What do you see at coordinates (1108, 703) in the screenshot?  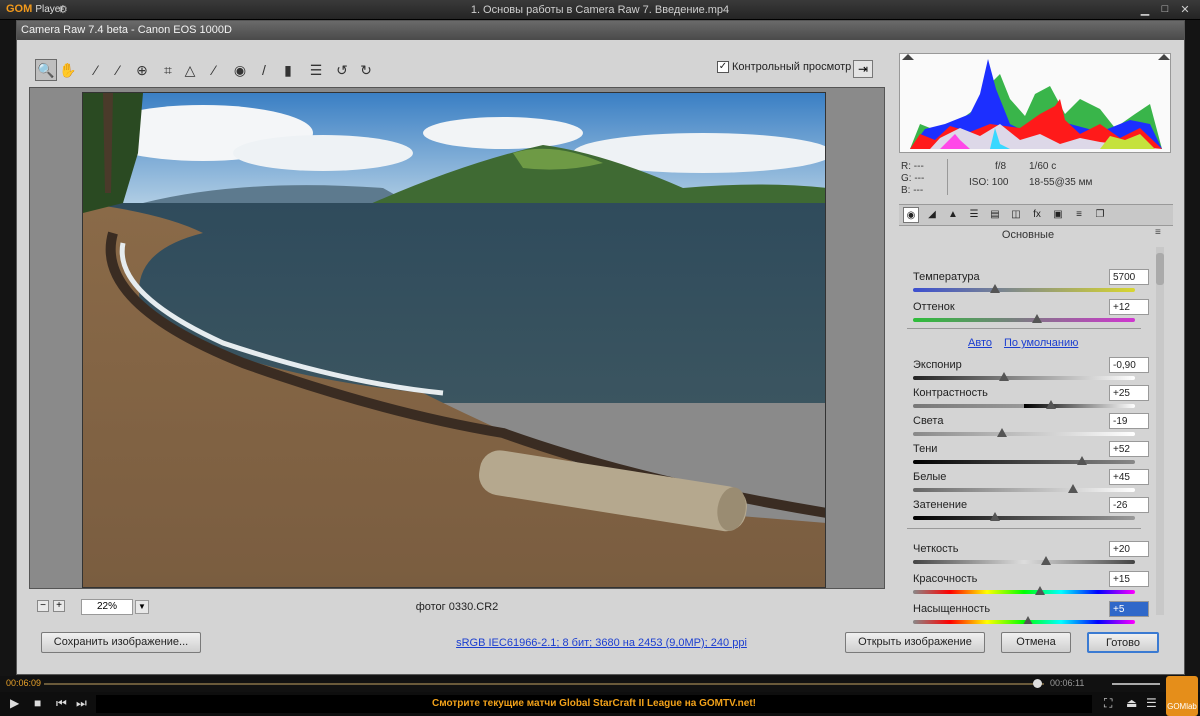 I see `fullscreen-icon: ⛶` at bounding box center [1108, 703].